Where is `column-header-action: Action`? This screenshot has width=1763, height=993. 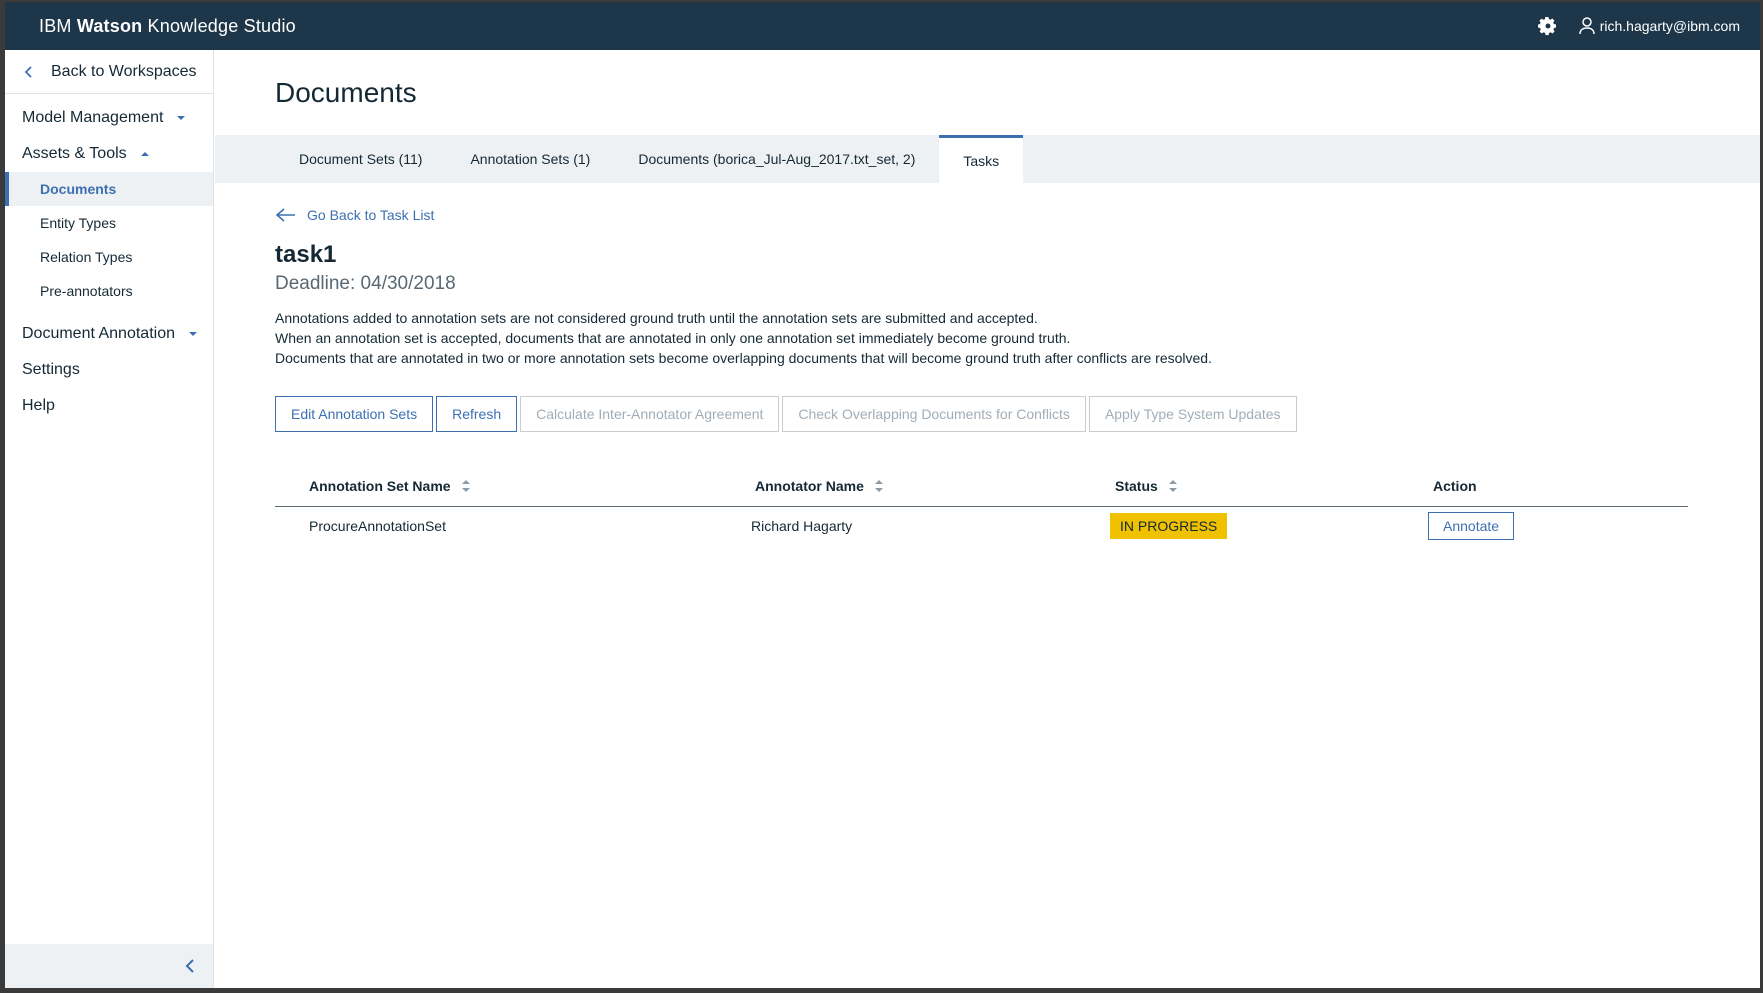
column-header-action: Action is located at coordinates (1551, 486).